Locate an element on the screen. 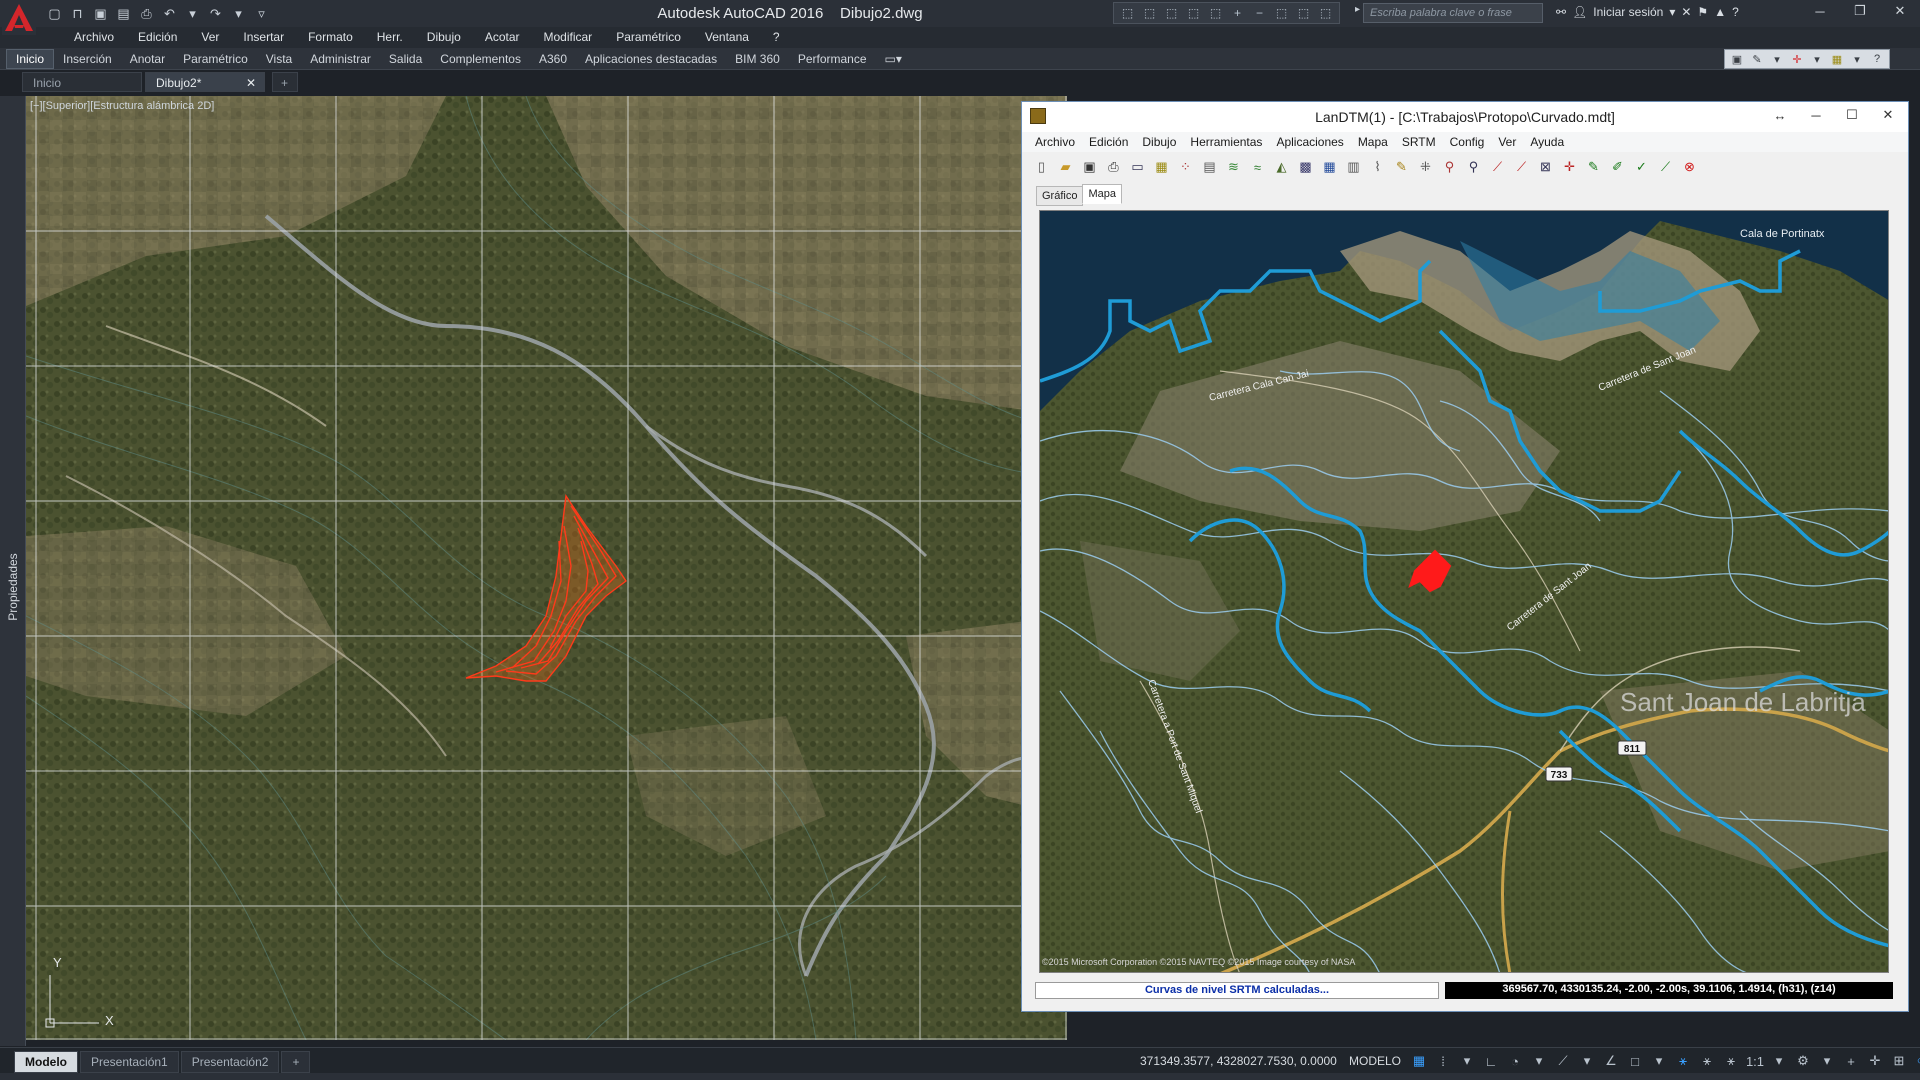  menu-edicion: Edición is located at coordinates (157, 37).